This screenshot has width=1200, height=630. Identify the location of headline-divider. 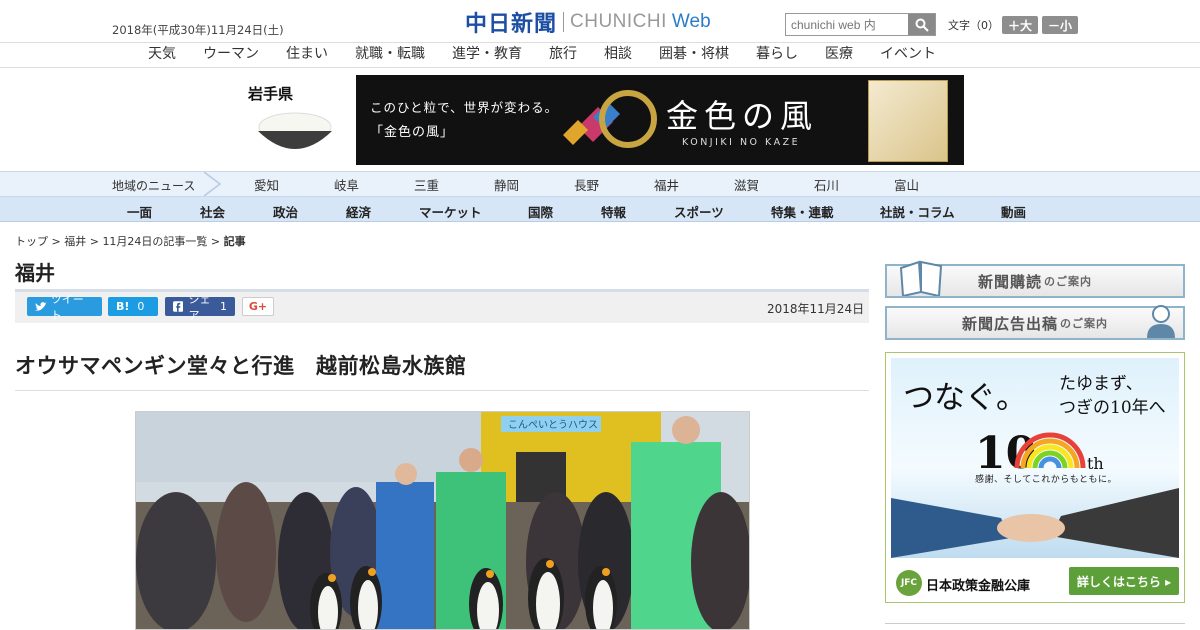
(442, 390).